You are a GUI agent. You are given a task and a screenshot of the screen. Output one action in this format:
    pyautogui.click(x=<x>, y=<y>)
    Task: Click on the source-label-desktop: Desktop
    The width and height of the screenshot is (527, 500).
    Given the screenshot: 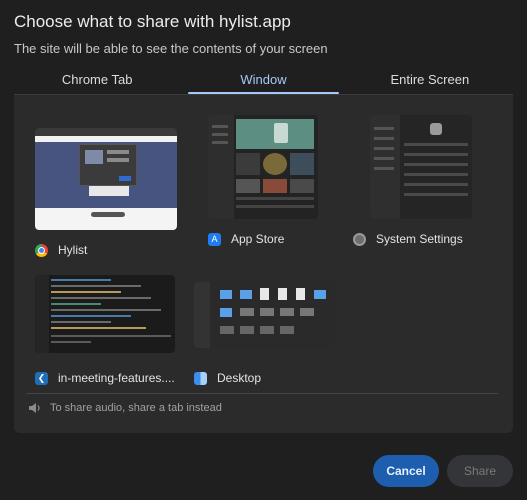 What is the action you would take?
    pyautogui.click(x=239, y=378)
    